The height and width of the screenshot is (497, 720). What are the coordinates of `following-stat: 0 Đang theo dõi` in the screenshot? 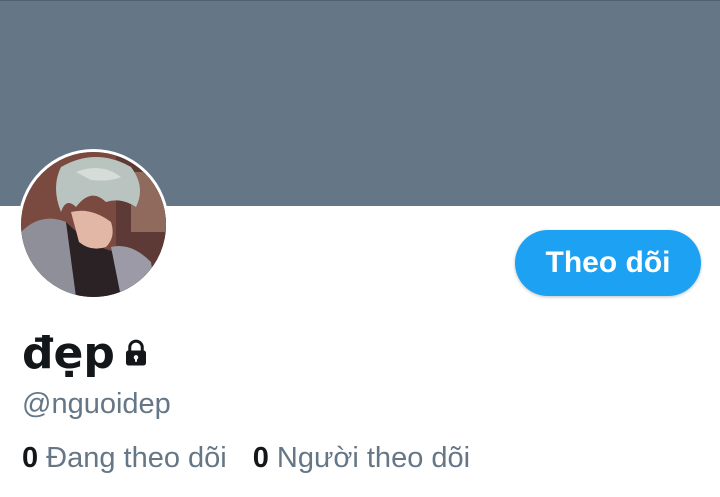 It's located at (124, 458).